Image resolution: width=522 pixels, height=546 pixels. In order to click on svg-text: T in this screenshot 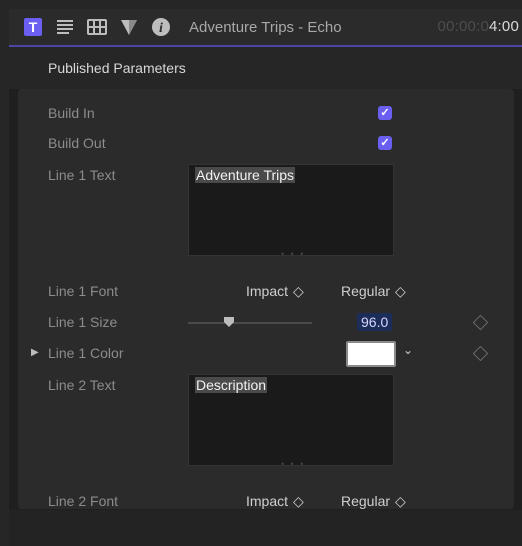, I will do `click(33, 27)`.